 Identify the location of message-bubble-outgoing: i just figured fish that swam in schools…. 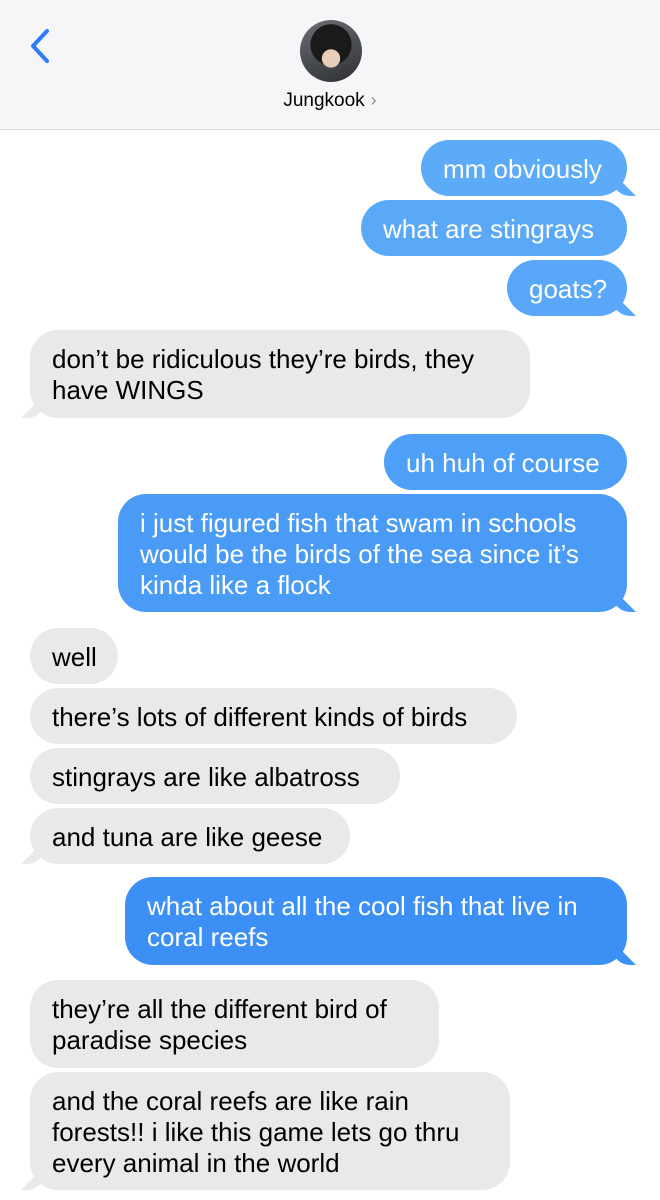
(372, 553).